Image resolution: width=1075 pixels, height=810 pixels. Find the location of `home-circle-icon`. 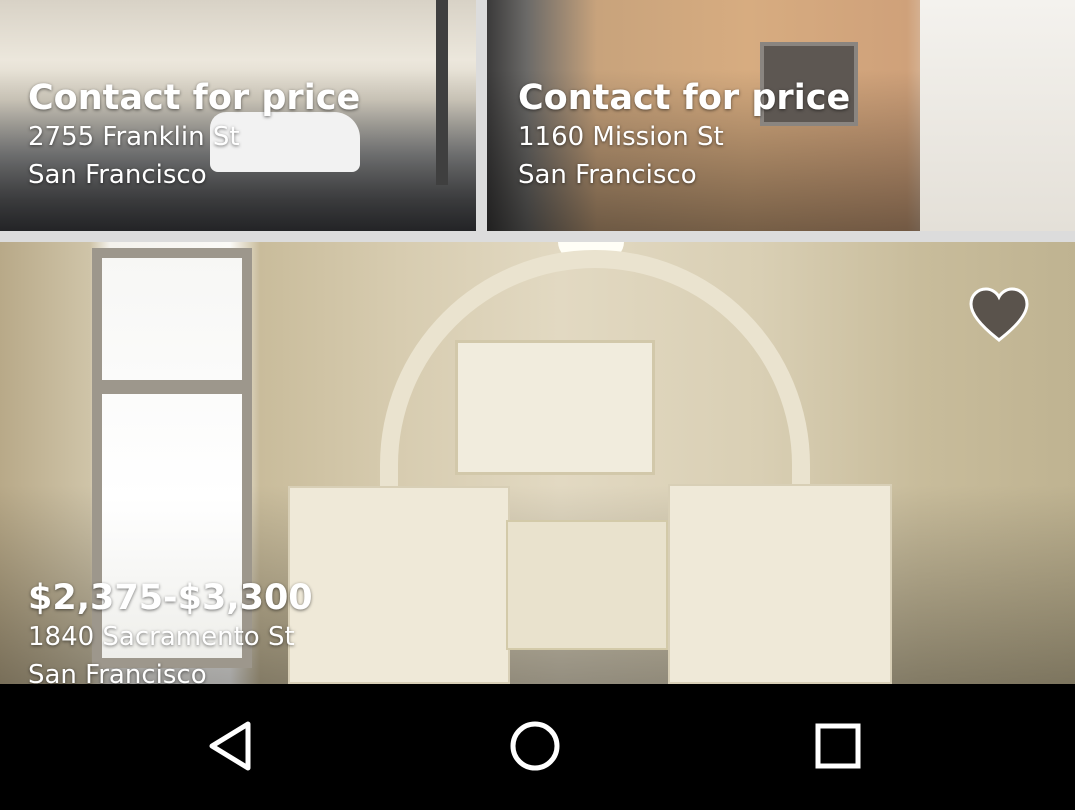

home-circle-icon is located at coordinates (535, 746).